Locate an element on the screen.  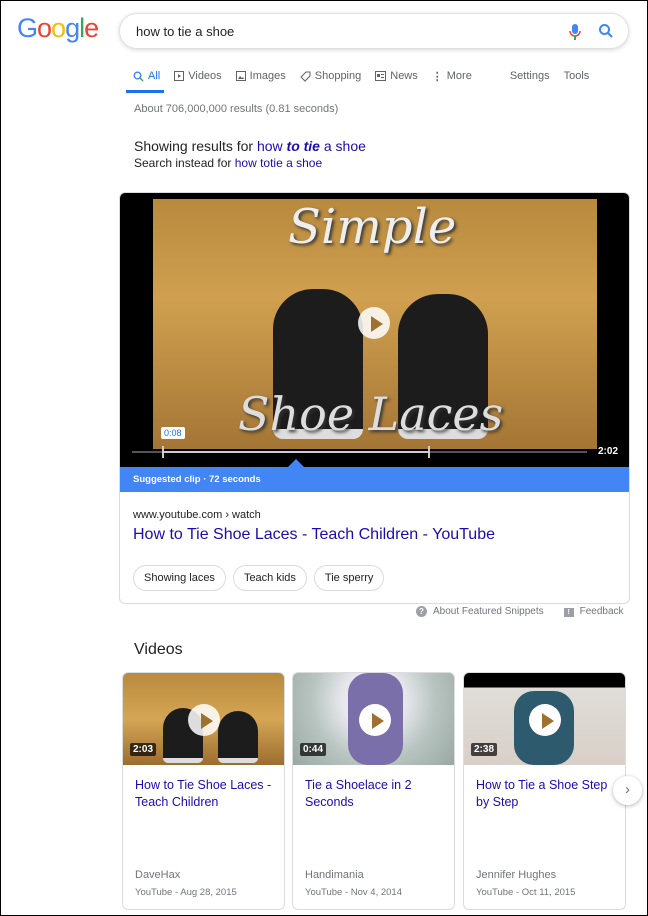
active-tab-indicator is located at coordinates (145, 91).